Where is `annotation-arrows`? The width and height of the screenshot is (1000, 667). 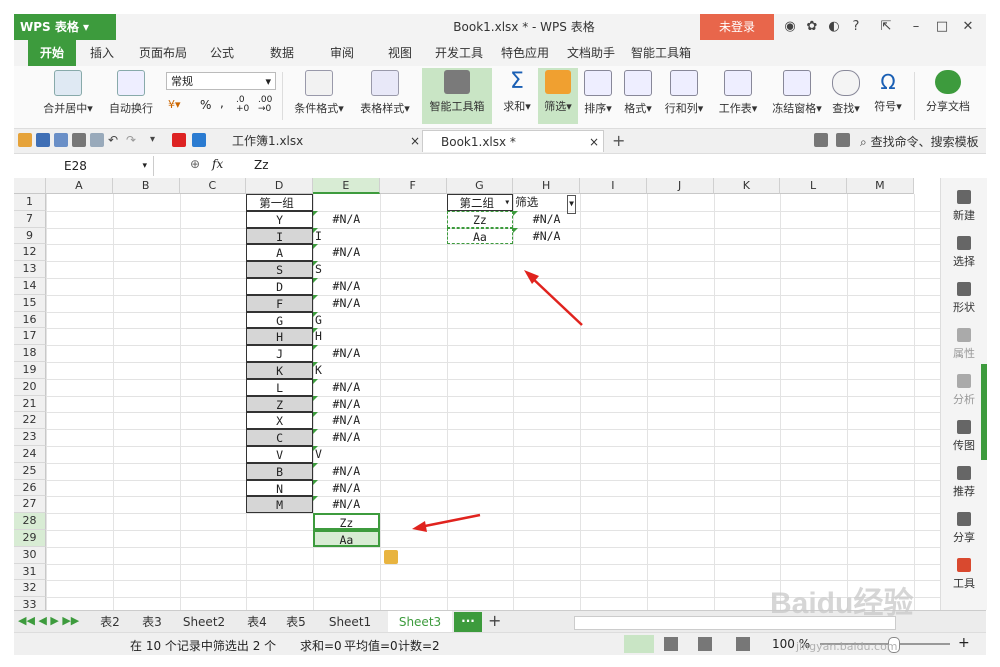
annotation-arrows is located at coordinates (497, 401).